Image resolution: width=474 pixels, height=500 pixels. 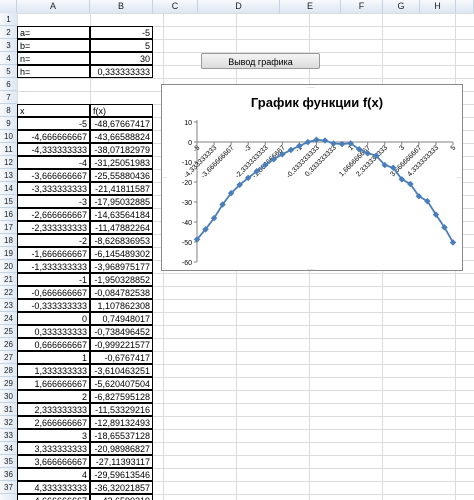 What do you see at coordinates (8, 136) in the screenshot?
I see `row-header-10: 10` at bounding box center [8, 136].